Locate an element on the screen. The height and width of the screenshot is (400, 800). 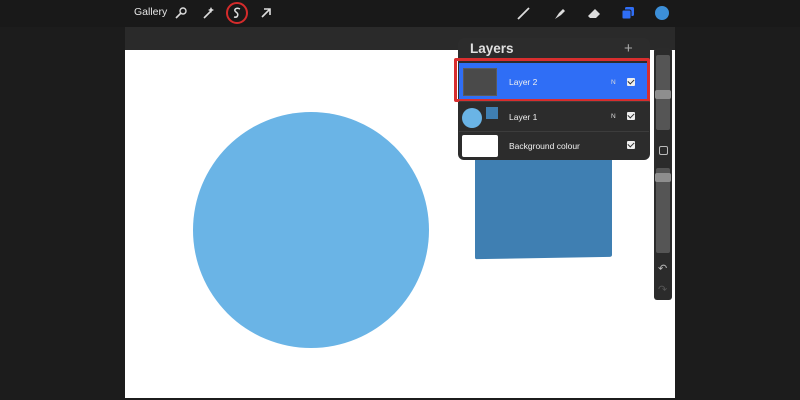
brush-icon is located at coordinates (524, 13).